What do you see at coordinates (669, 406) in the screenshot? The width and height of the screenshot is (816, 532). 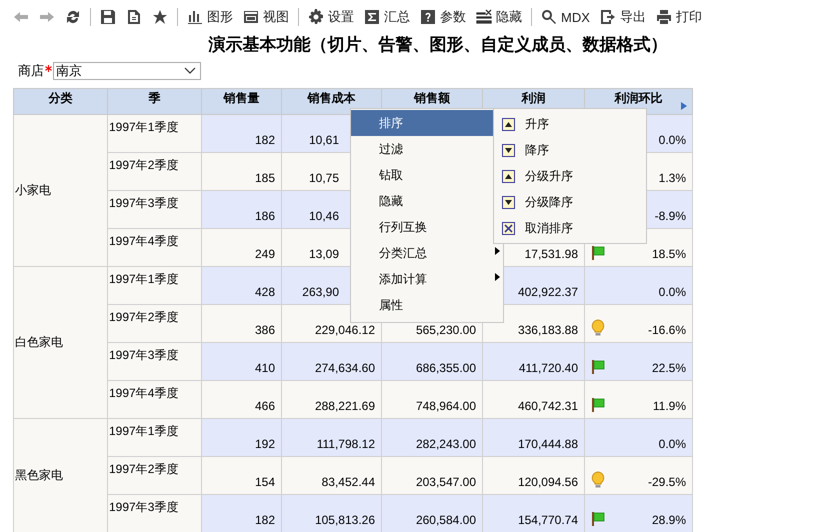 I see `table-cell: 11.9%` at bounding box center [669, 406].